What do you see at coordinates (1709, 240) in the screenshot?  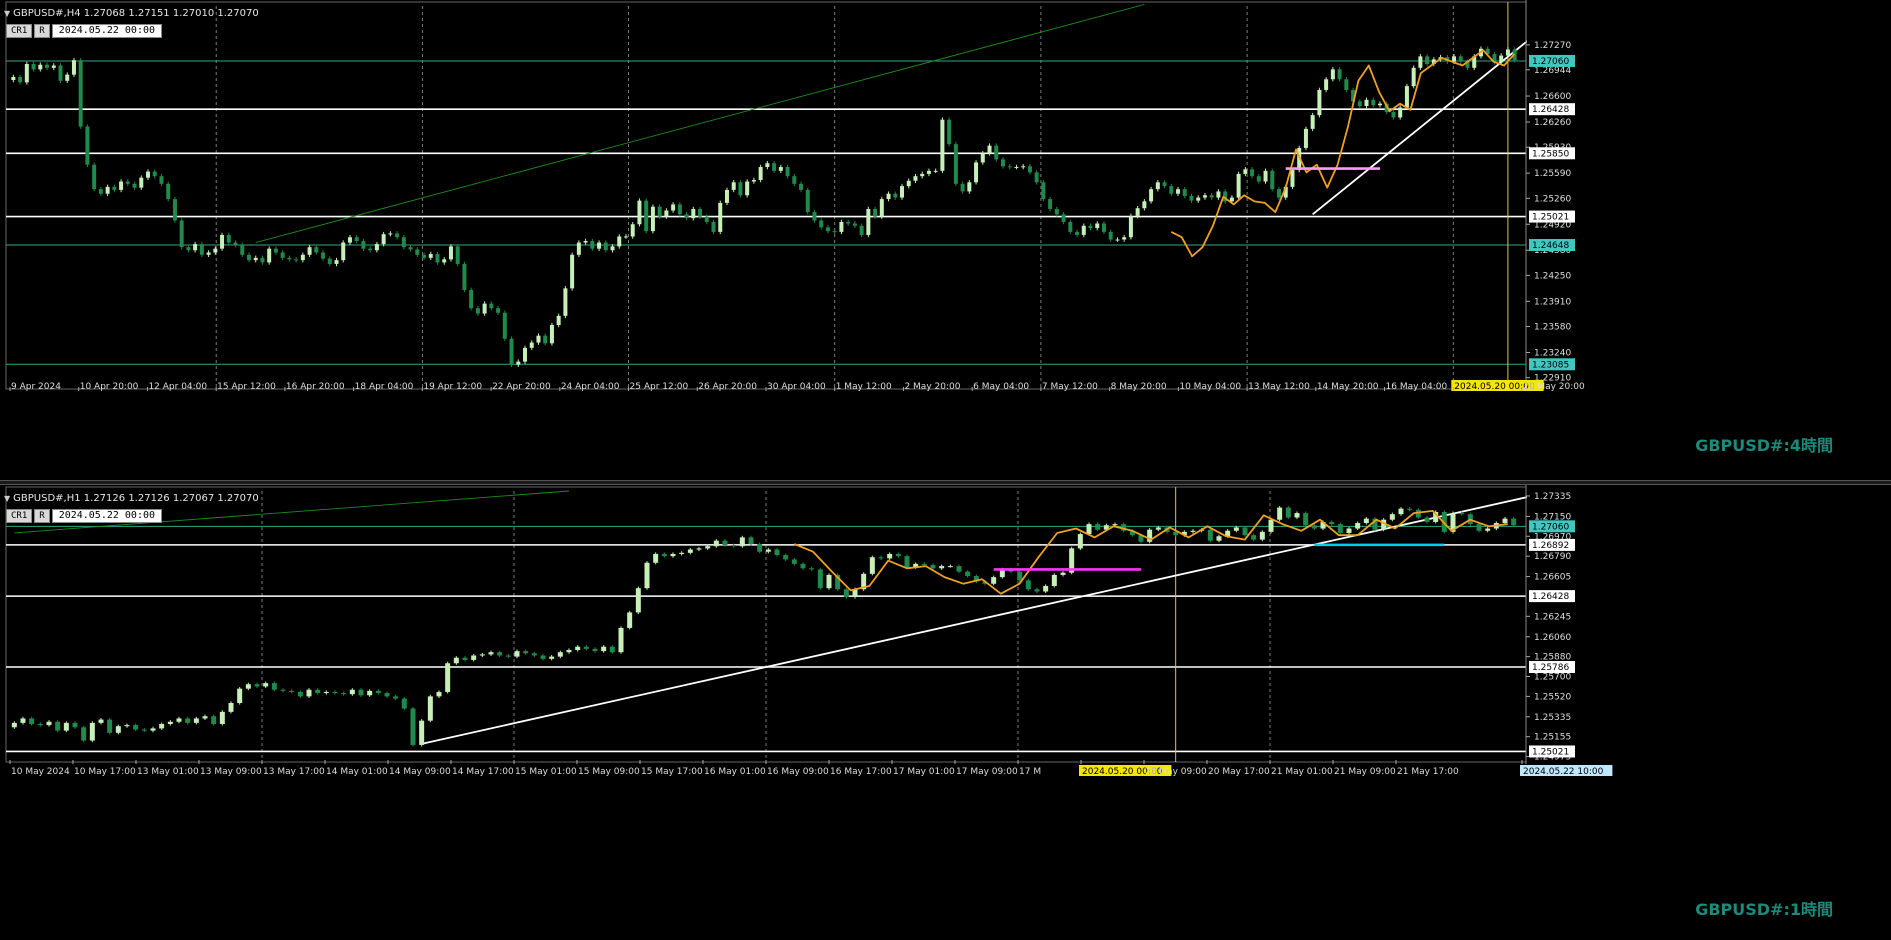 I see `h4-price-axis-bg` at bounding box center [1709, 240].